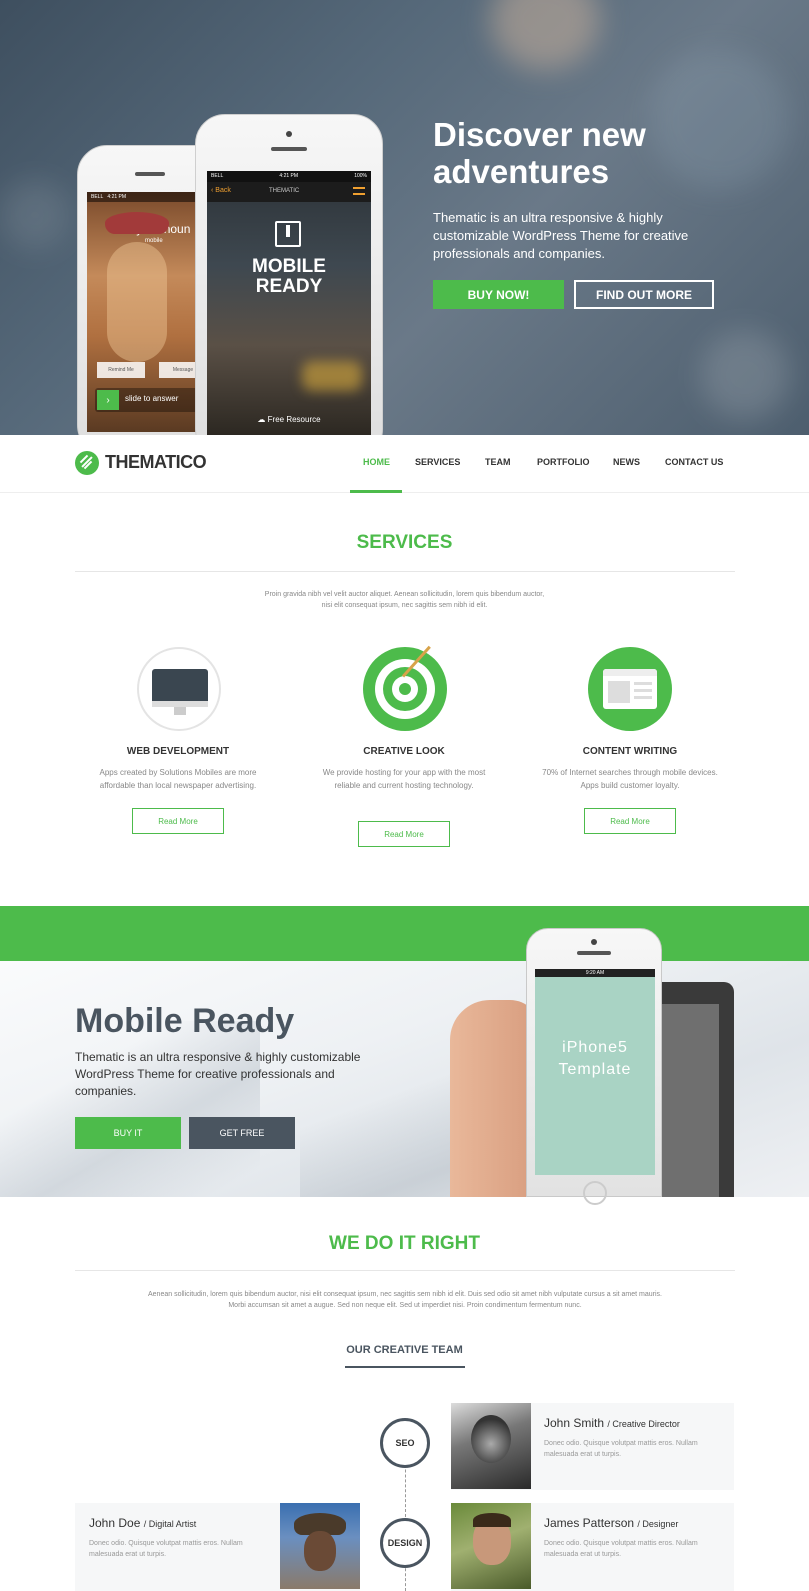 Image resolution: width=809 pixels, height=1591 pixels. I want to click on screen-line2: Template, so click(595, 1069).